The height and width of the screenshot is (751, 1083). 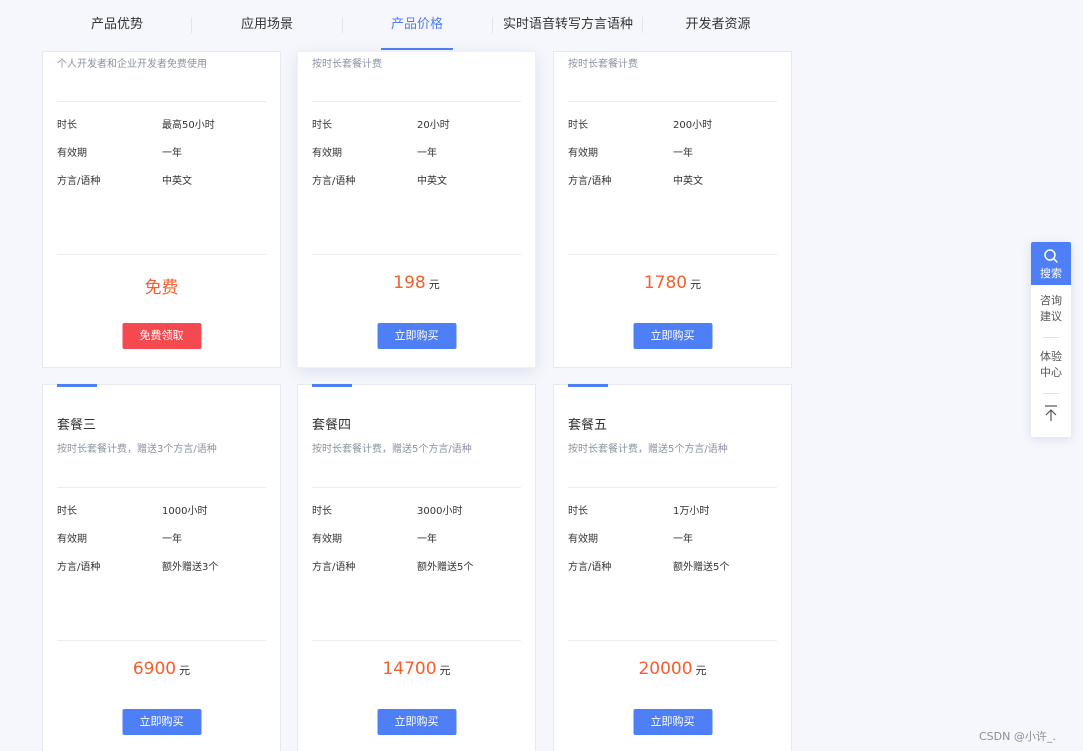 I want to click on spec-duration: 时长 1万小时, so click(x=673, y=509).